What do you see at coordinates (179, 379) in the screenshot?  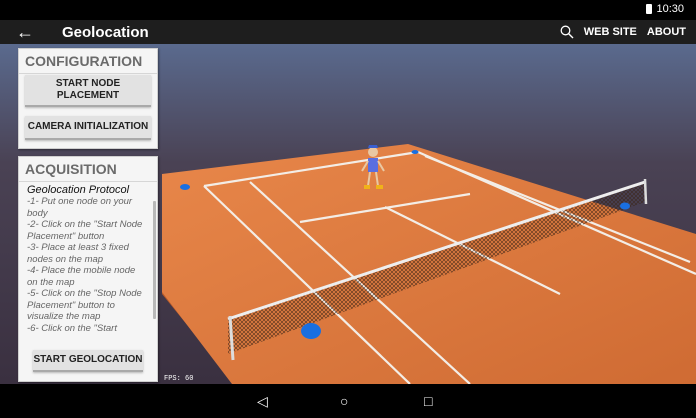 I see `fps-counter: FPS: 60` at bounding box center [179, 379].